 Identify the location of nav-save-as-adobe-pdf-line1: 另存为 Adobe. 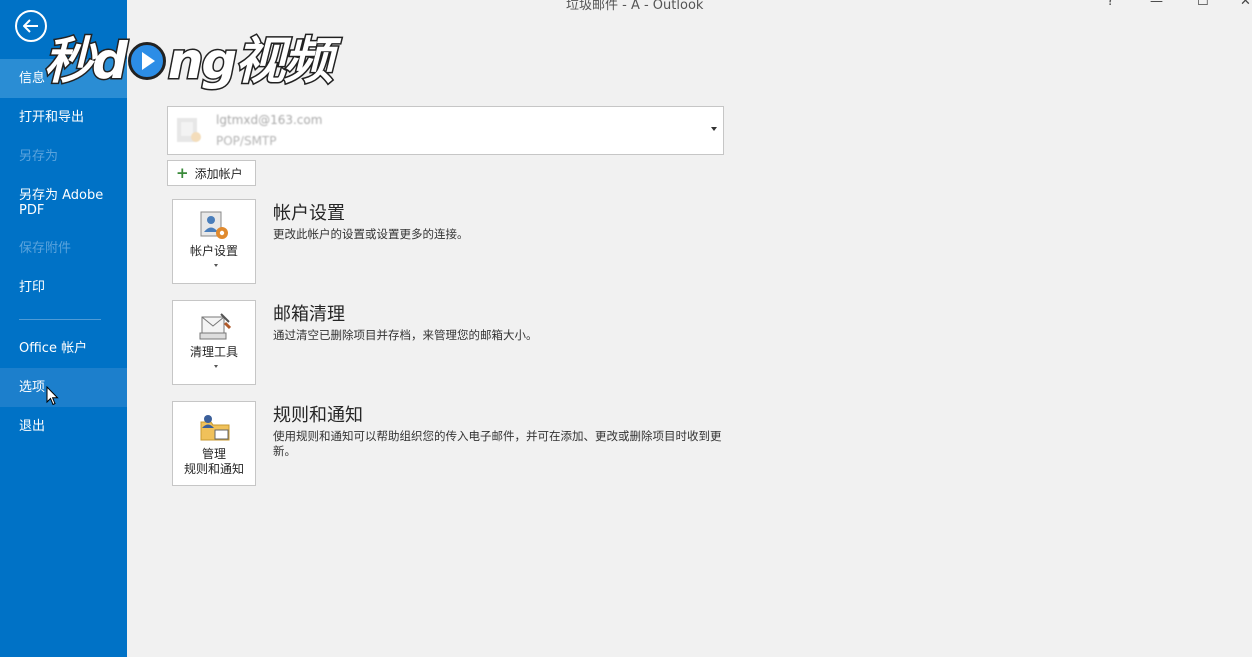
(61, 195).